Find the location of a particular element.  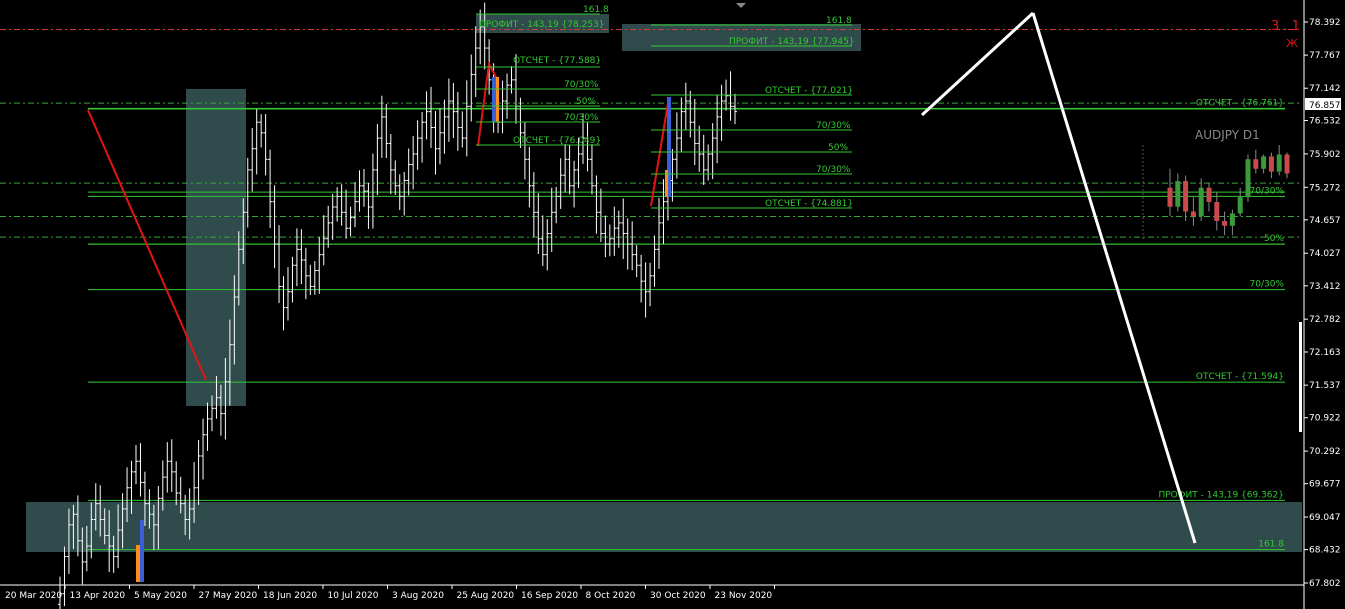

fib1-r3: 70/30% is located at coordinates (581, 118).